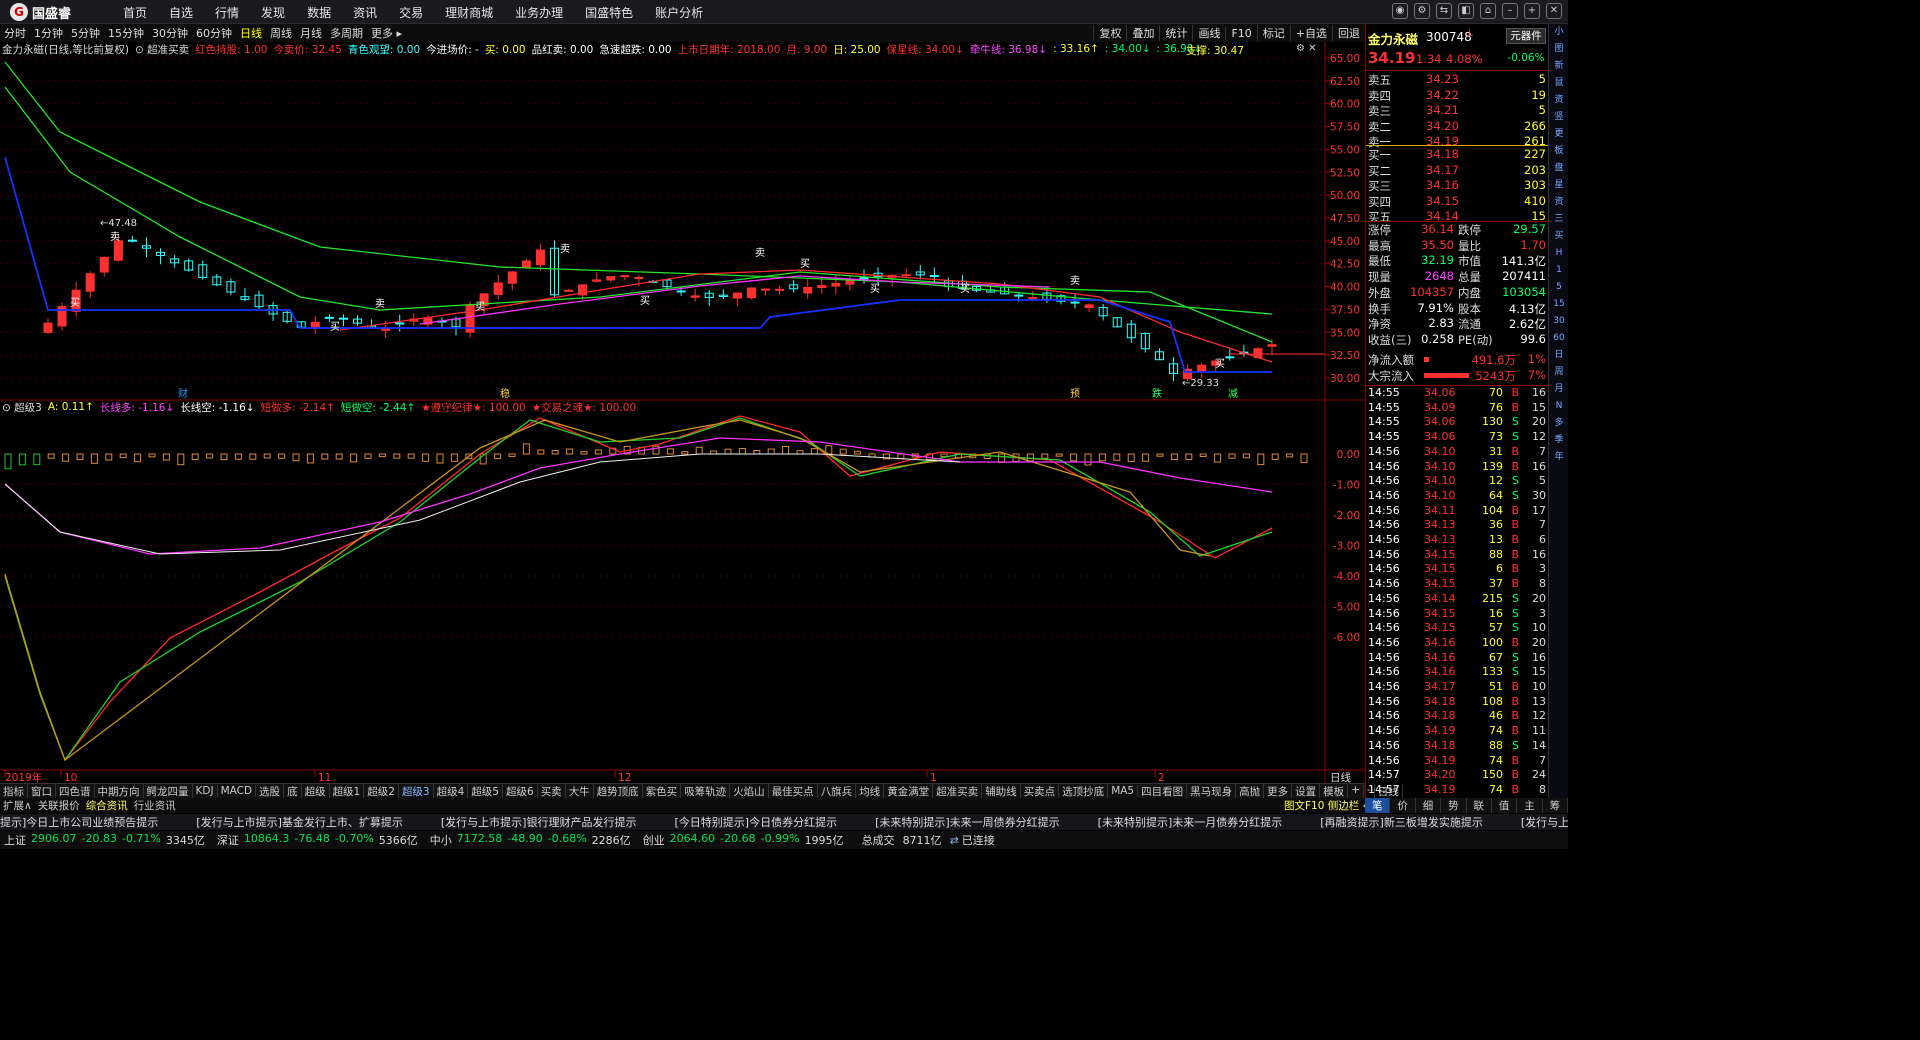 The height and width of the screenshot is (1040, 1920). What do you see at coordinates (1559, 270) in the screenshot?
I see `side-icon-14: 1` at bounding box center [1559, 270].